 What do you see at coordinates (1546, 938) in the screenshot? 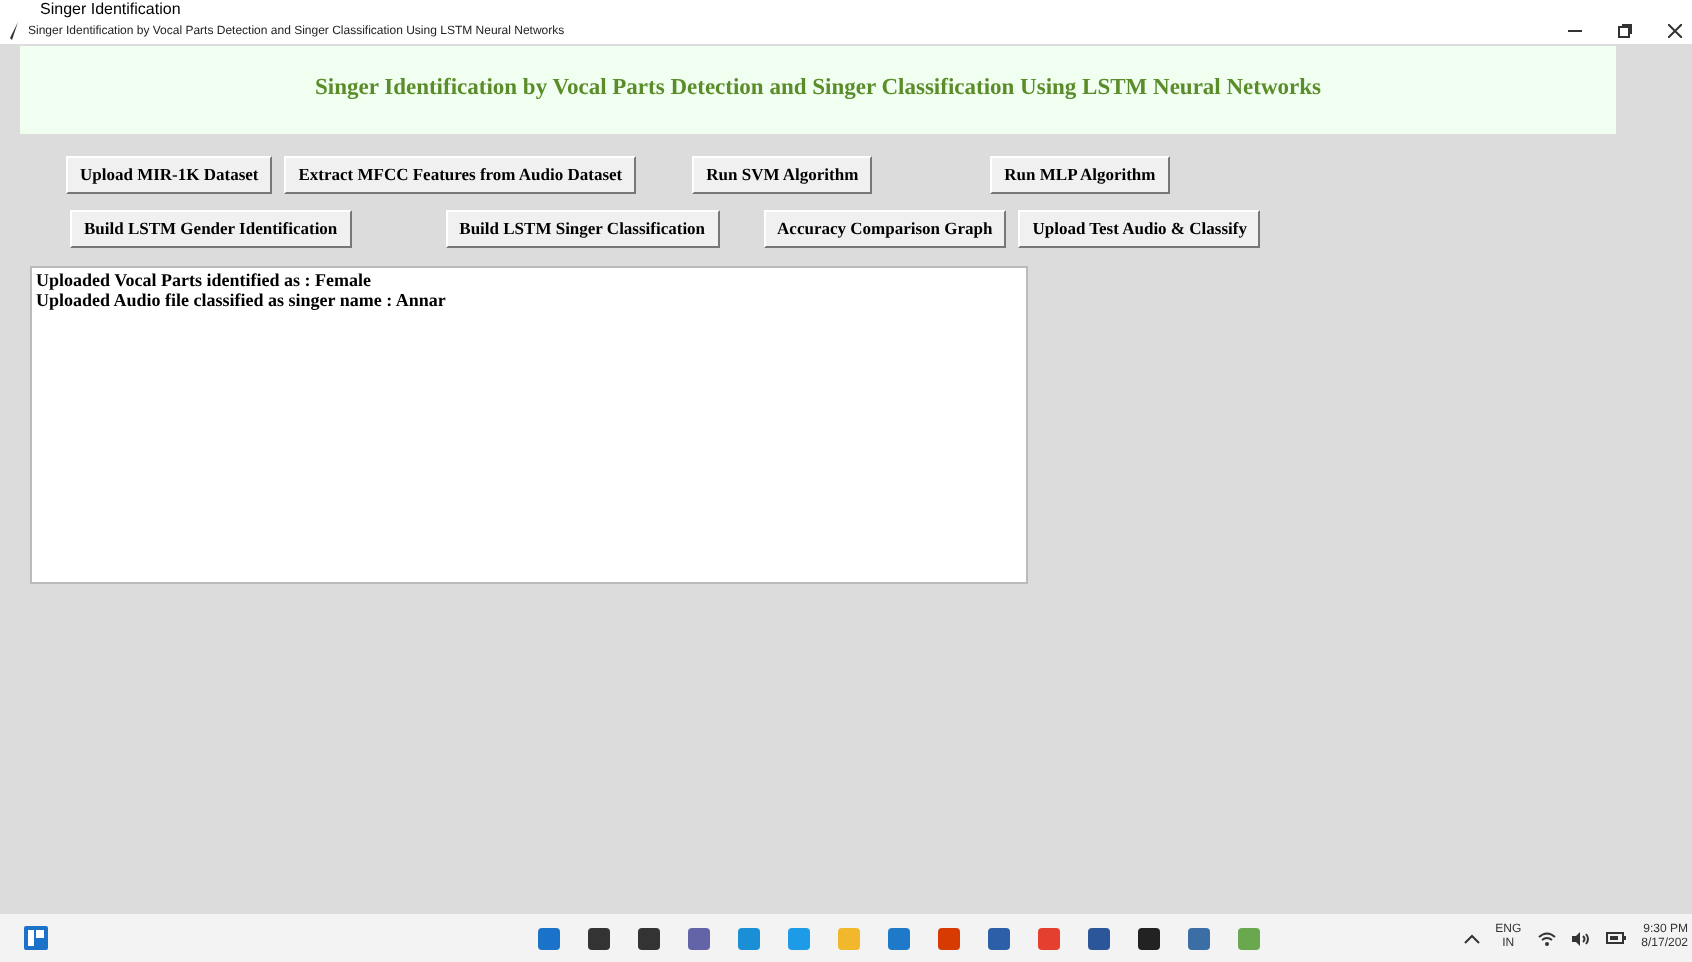
I see `wifi-icon` at bounding box center [1546, 938].